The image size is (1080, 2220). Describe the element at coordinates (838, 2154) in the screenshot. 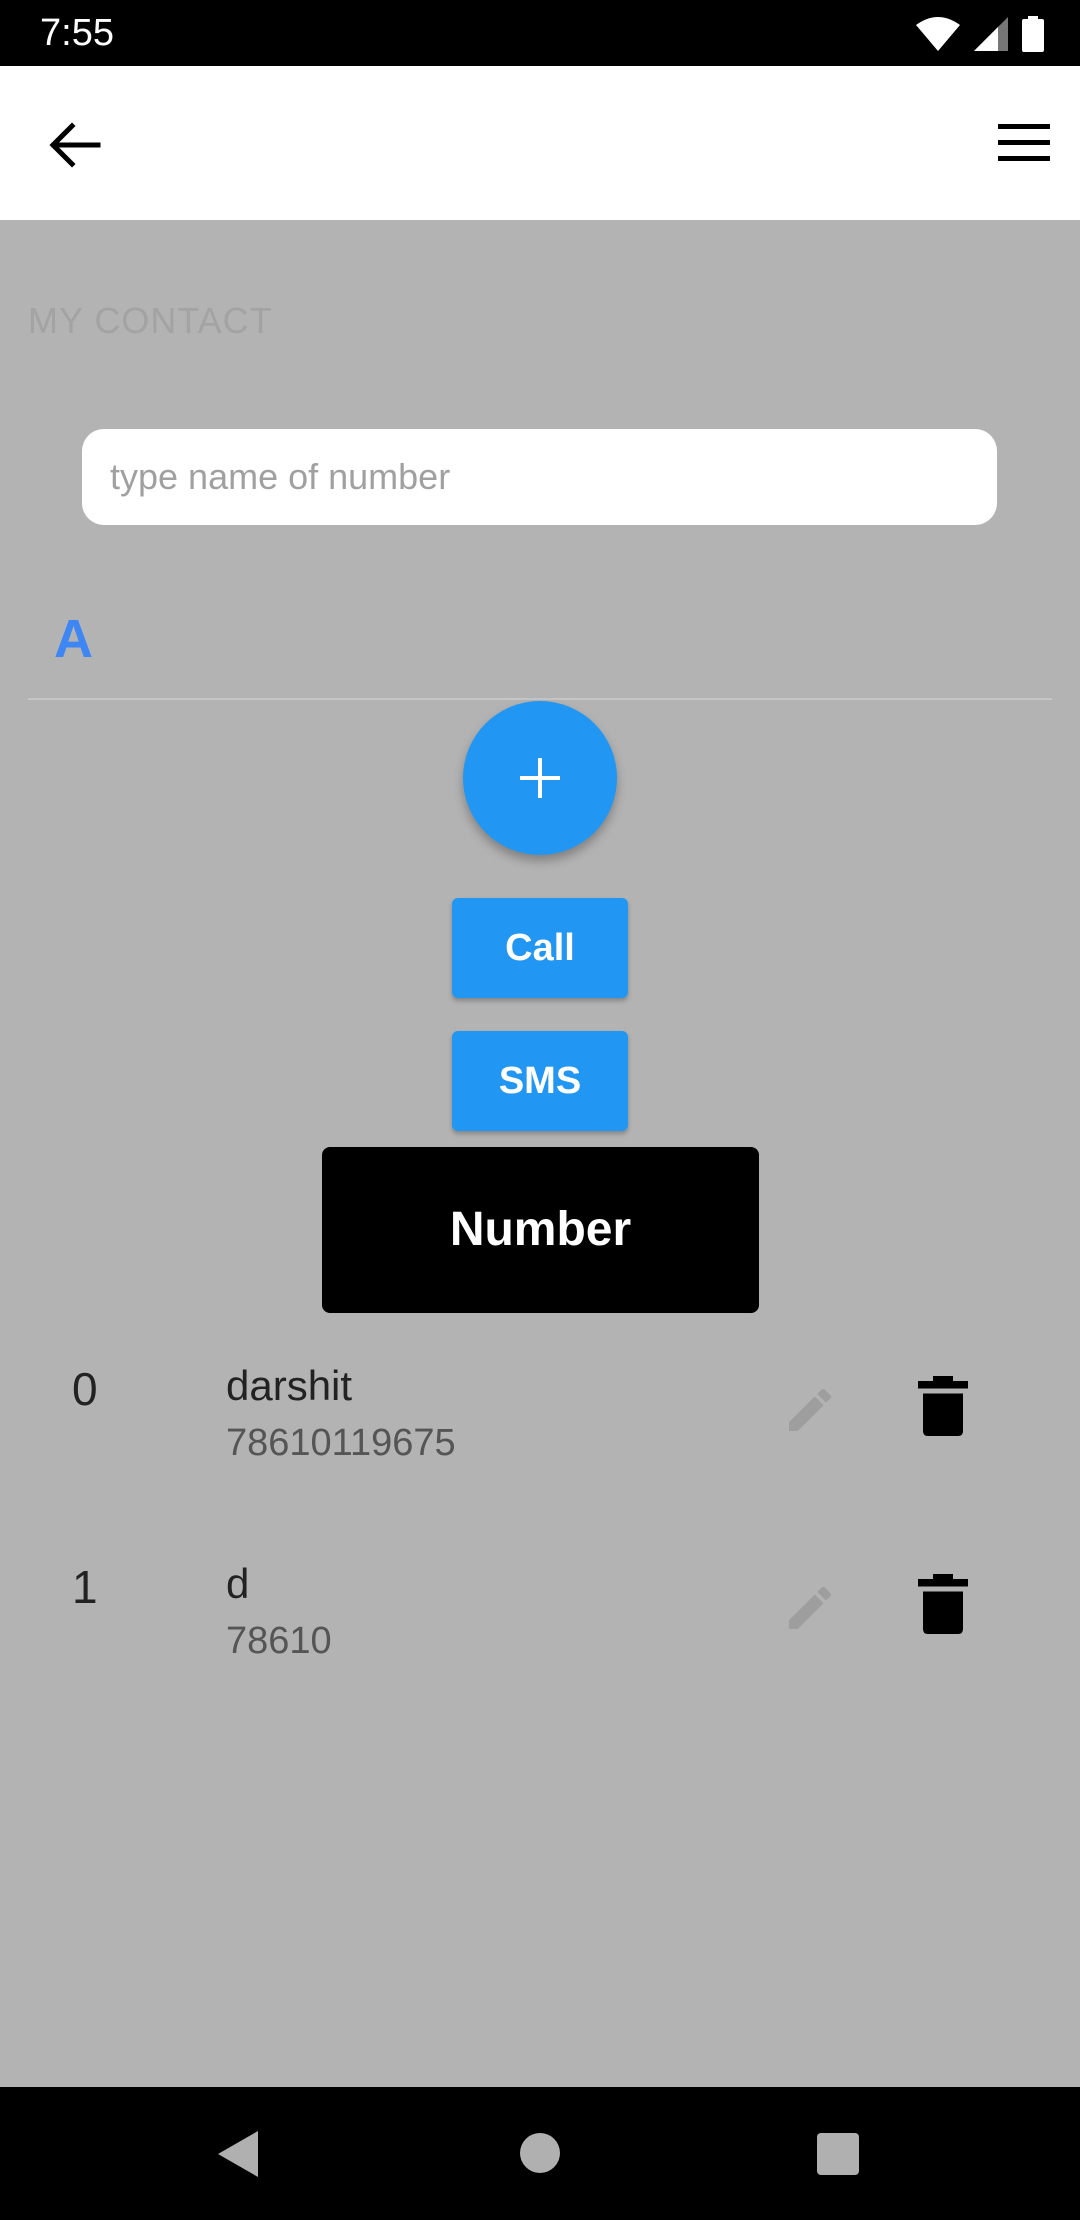

I see `nav-recents-icon` at that location.